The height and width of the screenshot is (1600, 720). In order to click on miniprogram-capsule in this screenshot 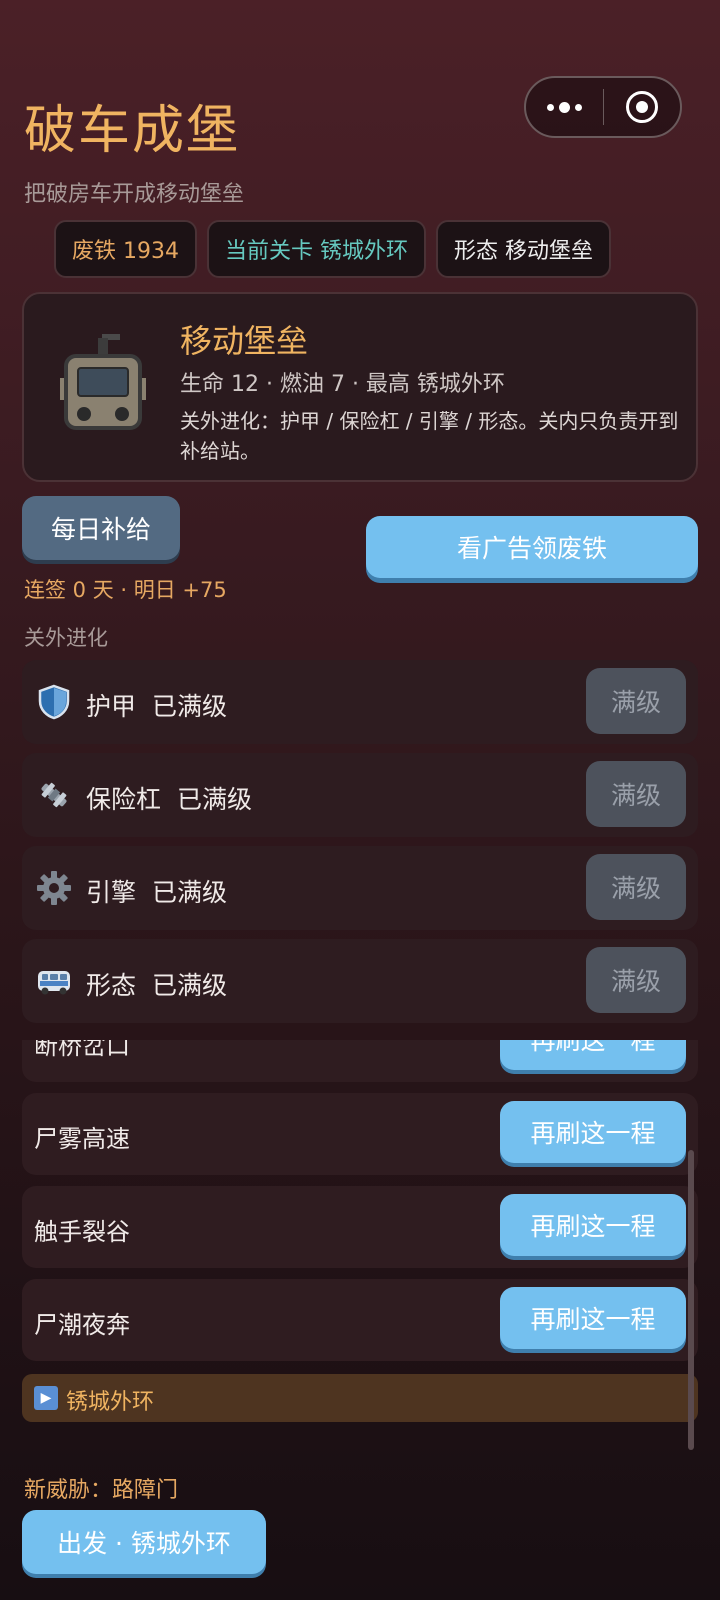, I will do `click(603, 107)`.